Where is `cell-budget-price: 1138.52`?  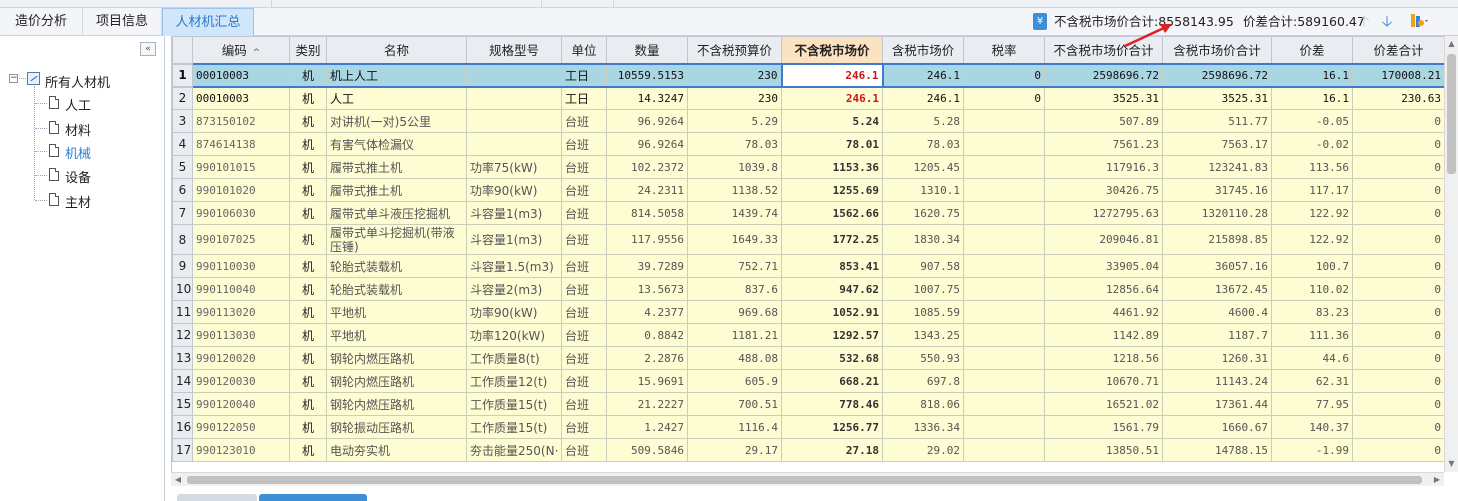
cell-budget-price: 1138.52 is located at coordinates (734, 190).